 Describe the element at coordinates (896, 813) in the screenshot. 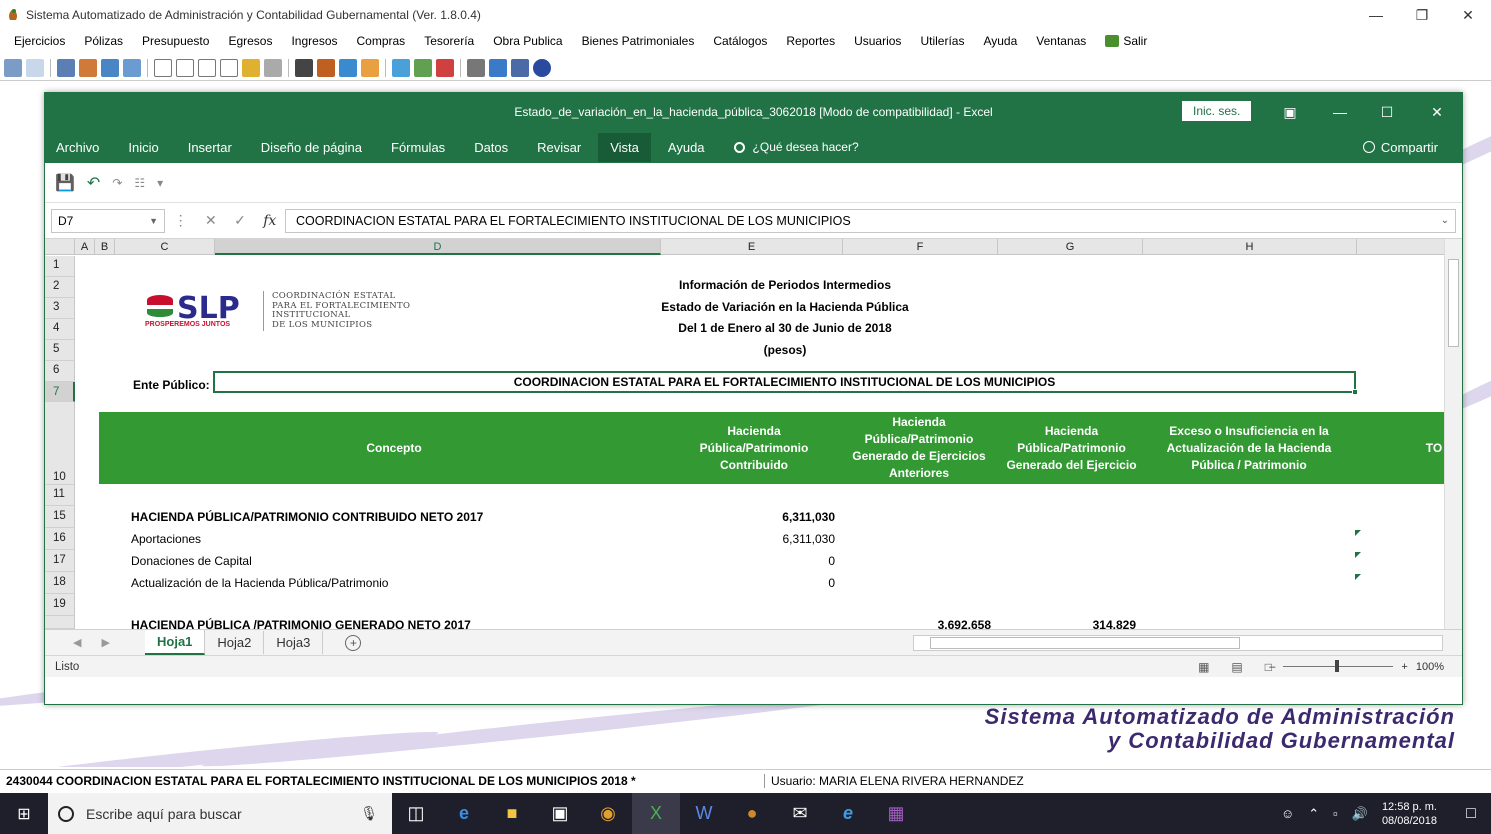

I see `winrar-icon: ▦` at that location.